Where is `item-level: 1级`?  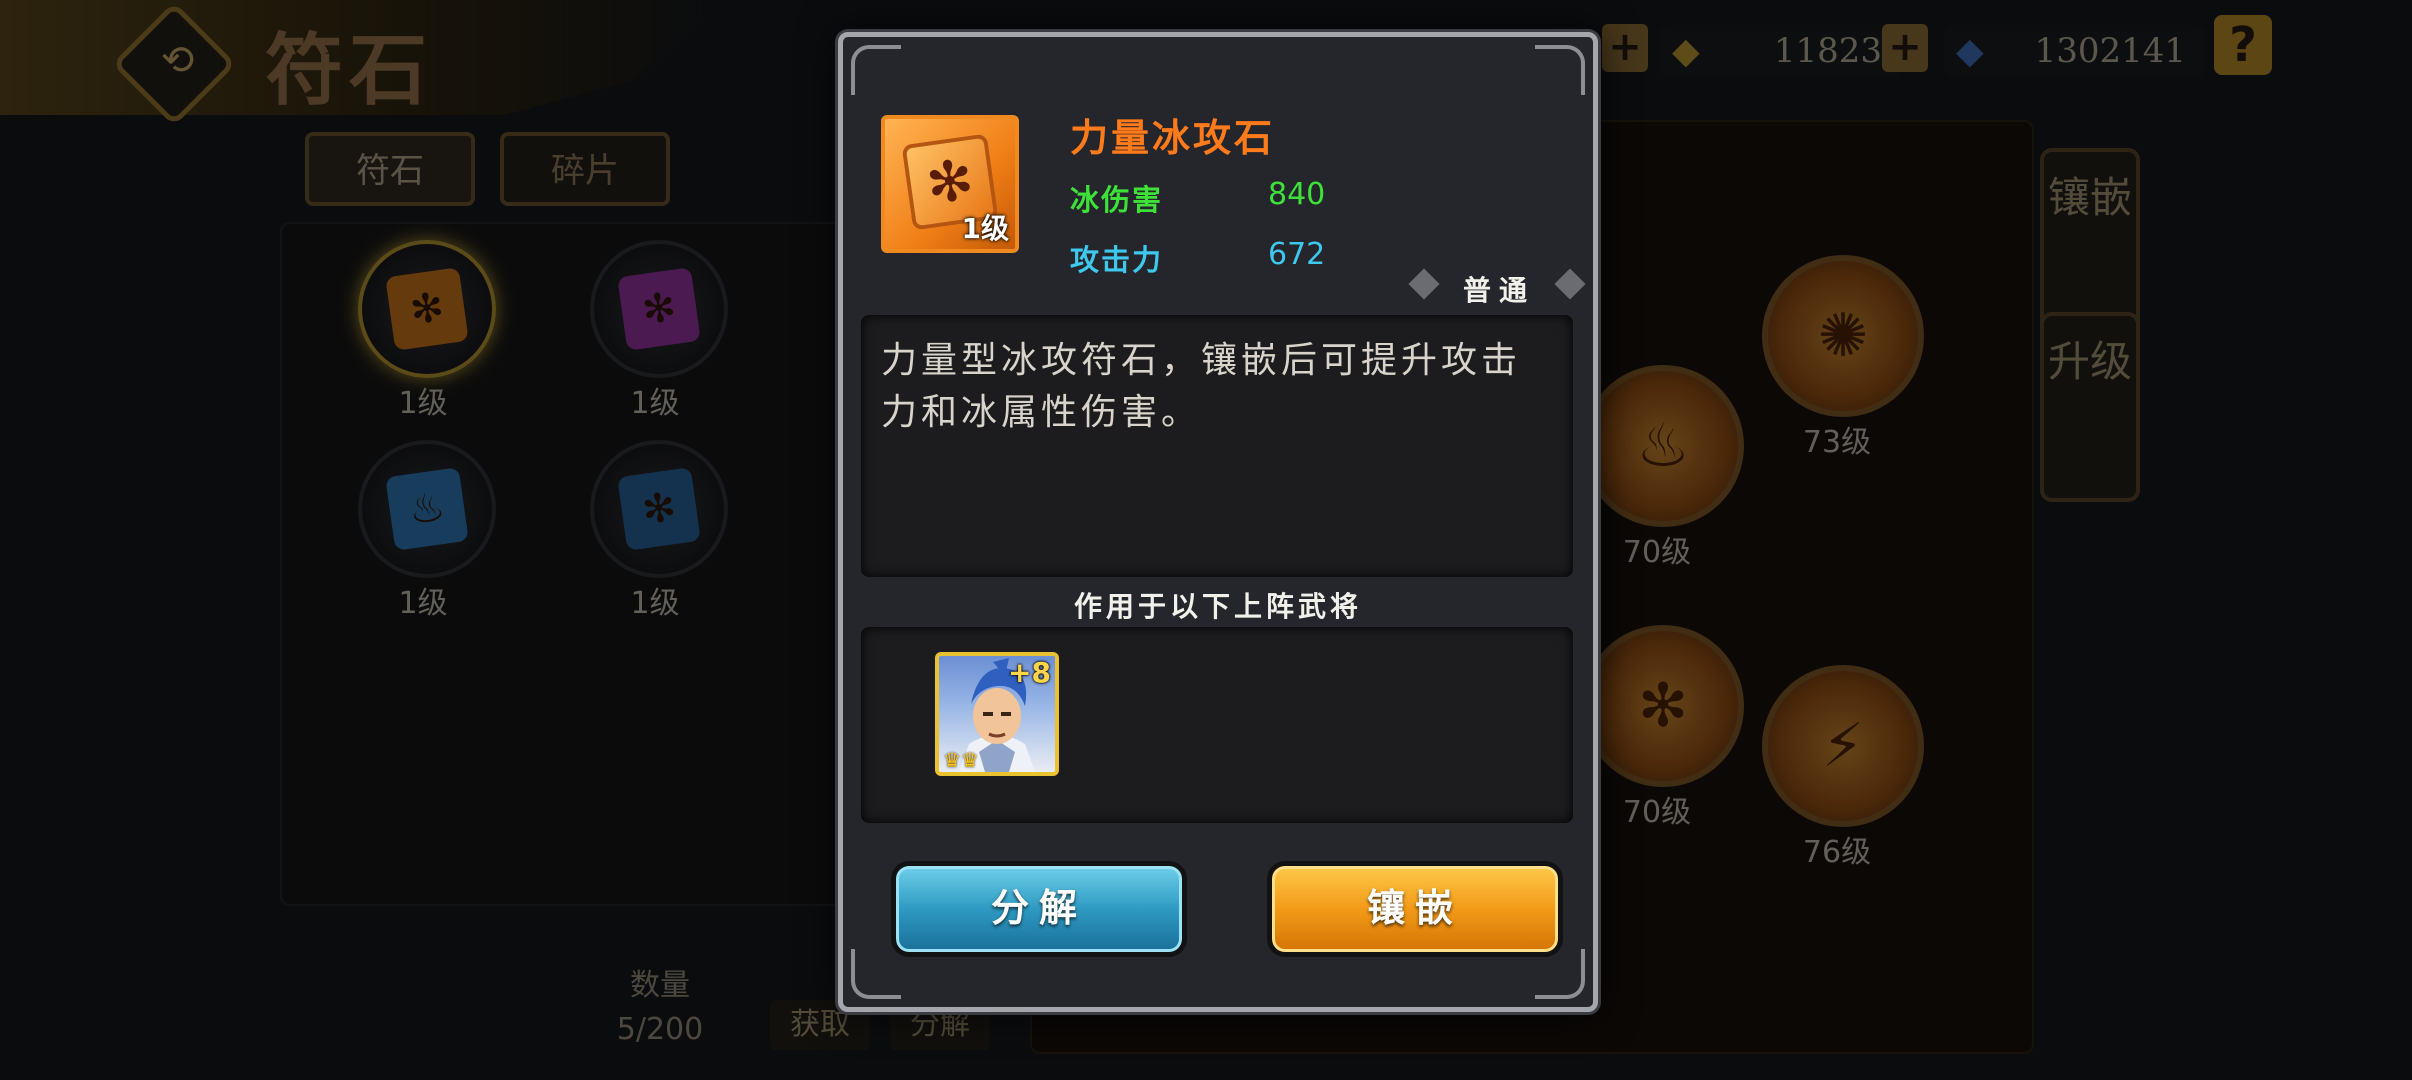 item-level: 1级 is located at coordinates (985, 228).